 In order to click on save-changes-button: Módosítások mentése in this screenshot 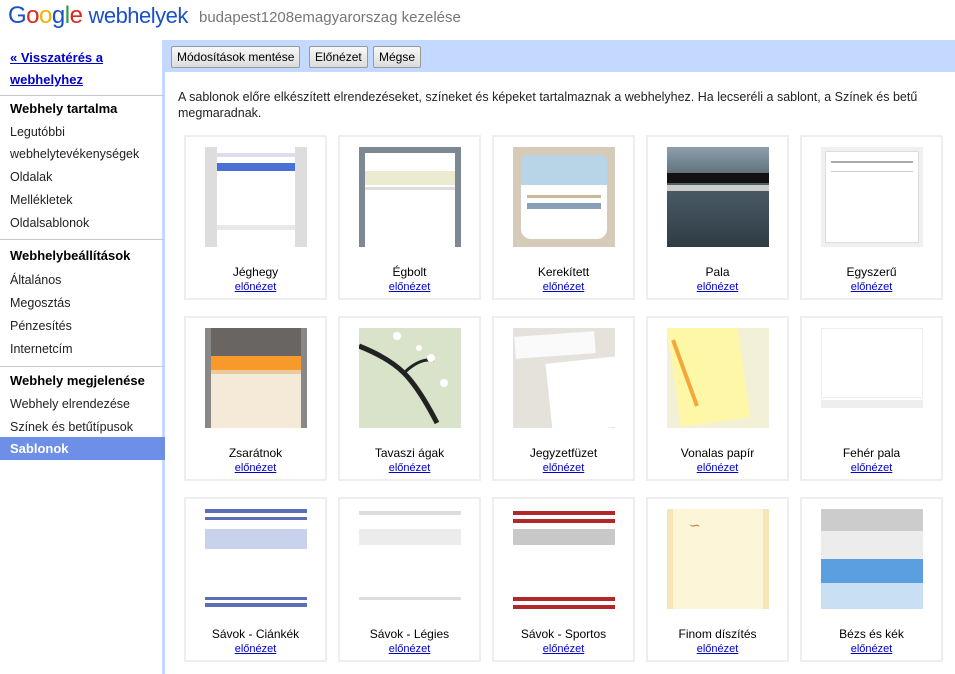, I will do `click(236, 57)`.